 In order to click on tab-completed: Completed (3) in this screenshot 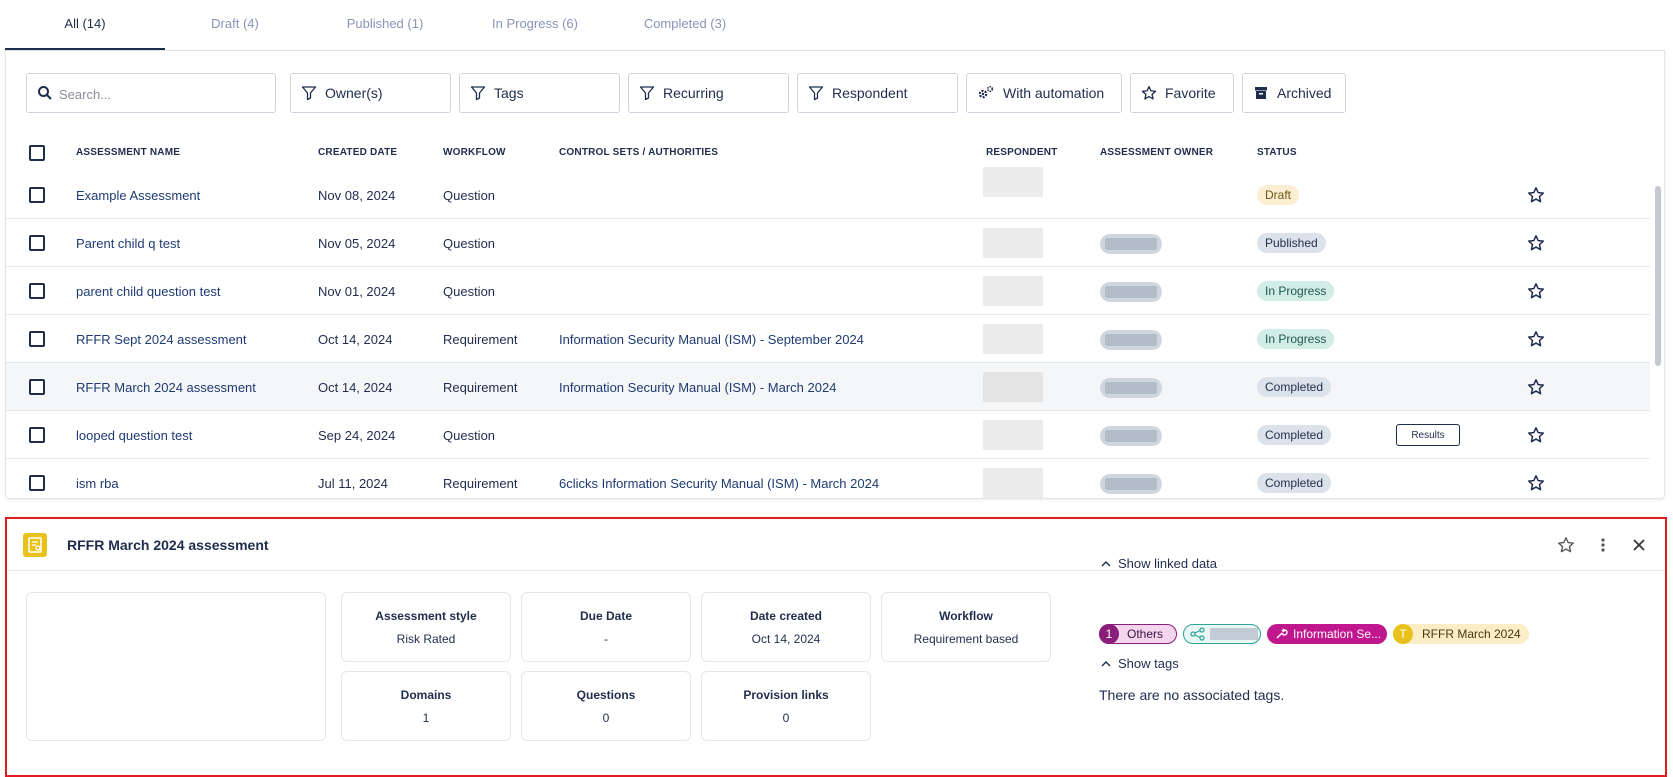, I will do `click(685, 23)`.